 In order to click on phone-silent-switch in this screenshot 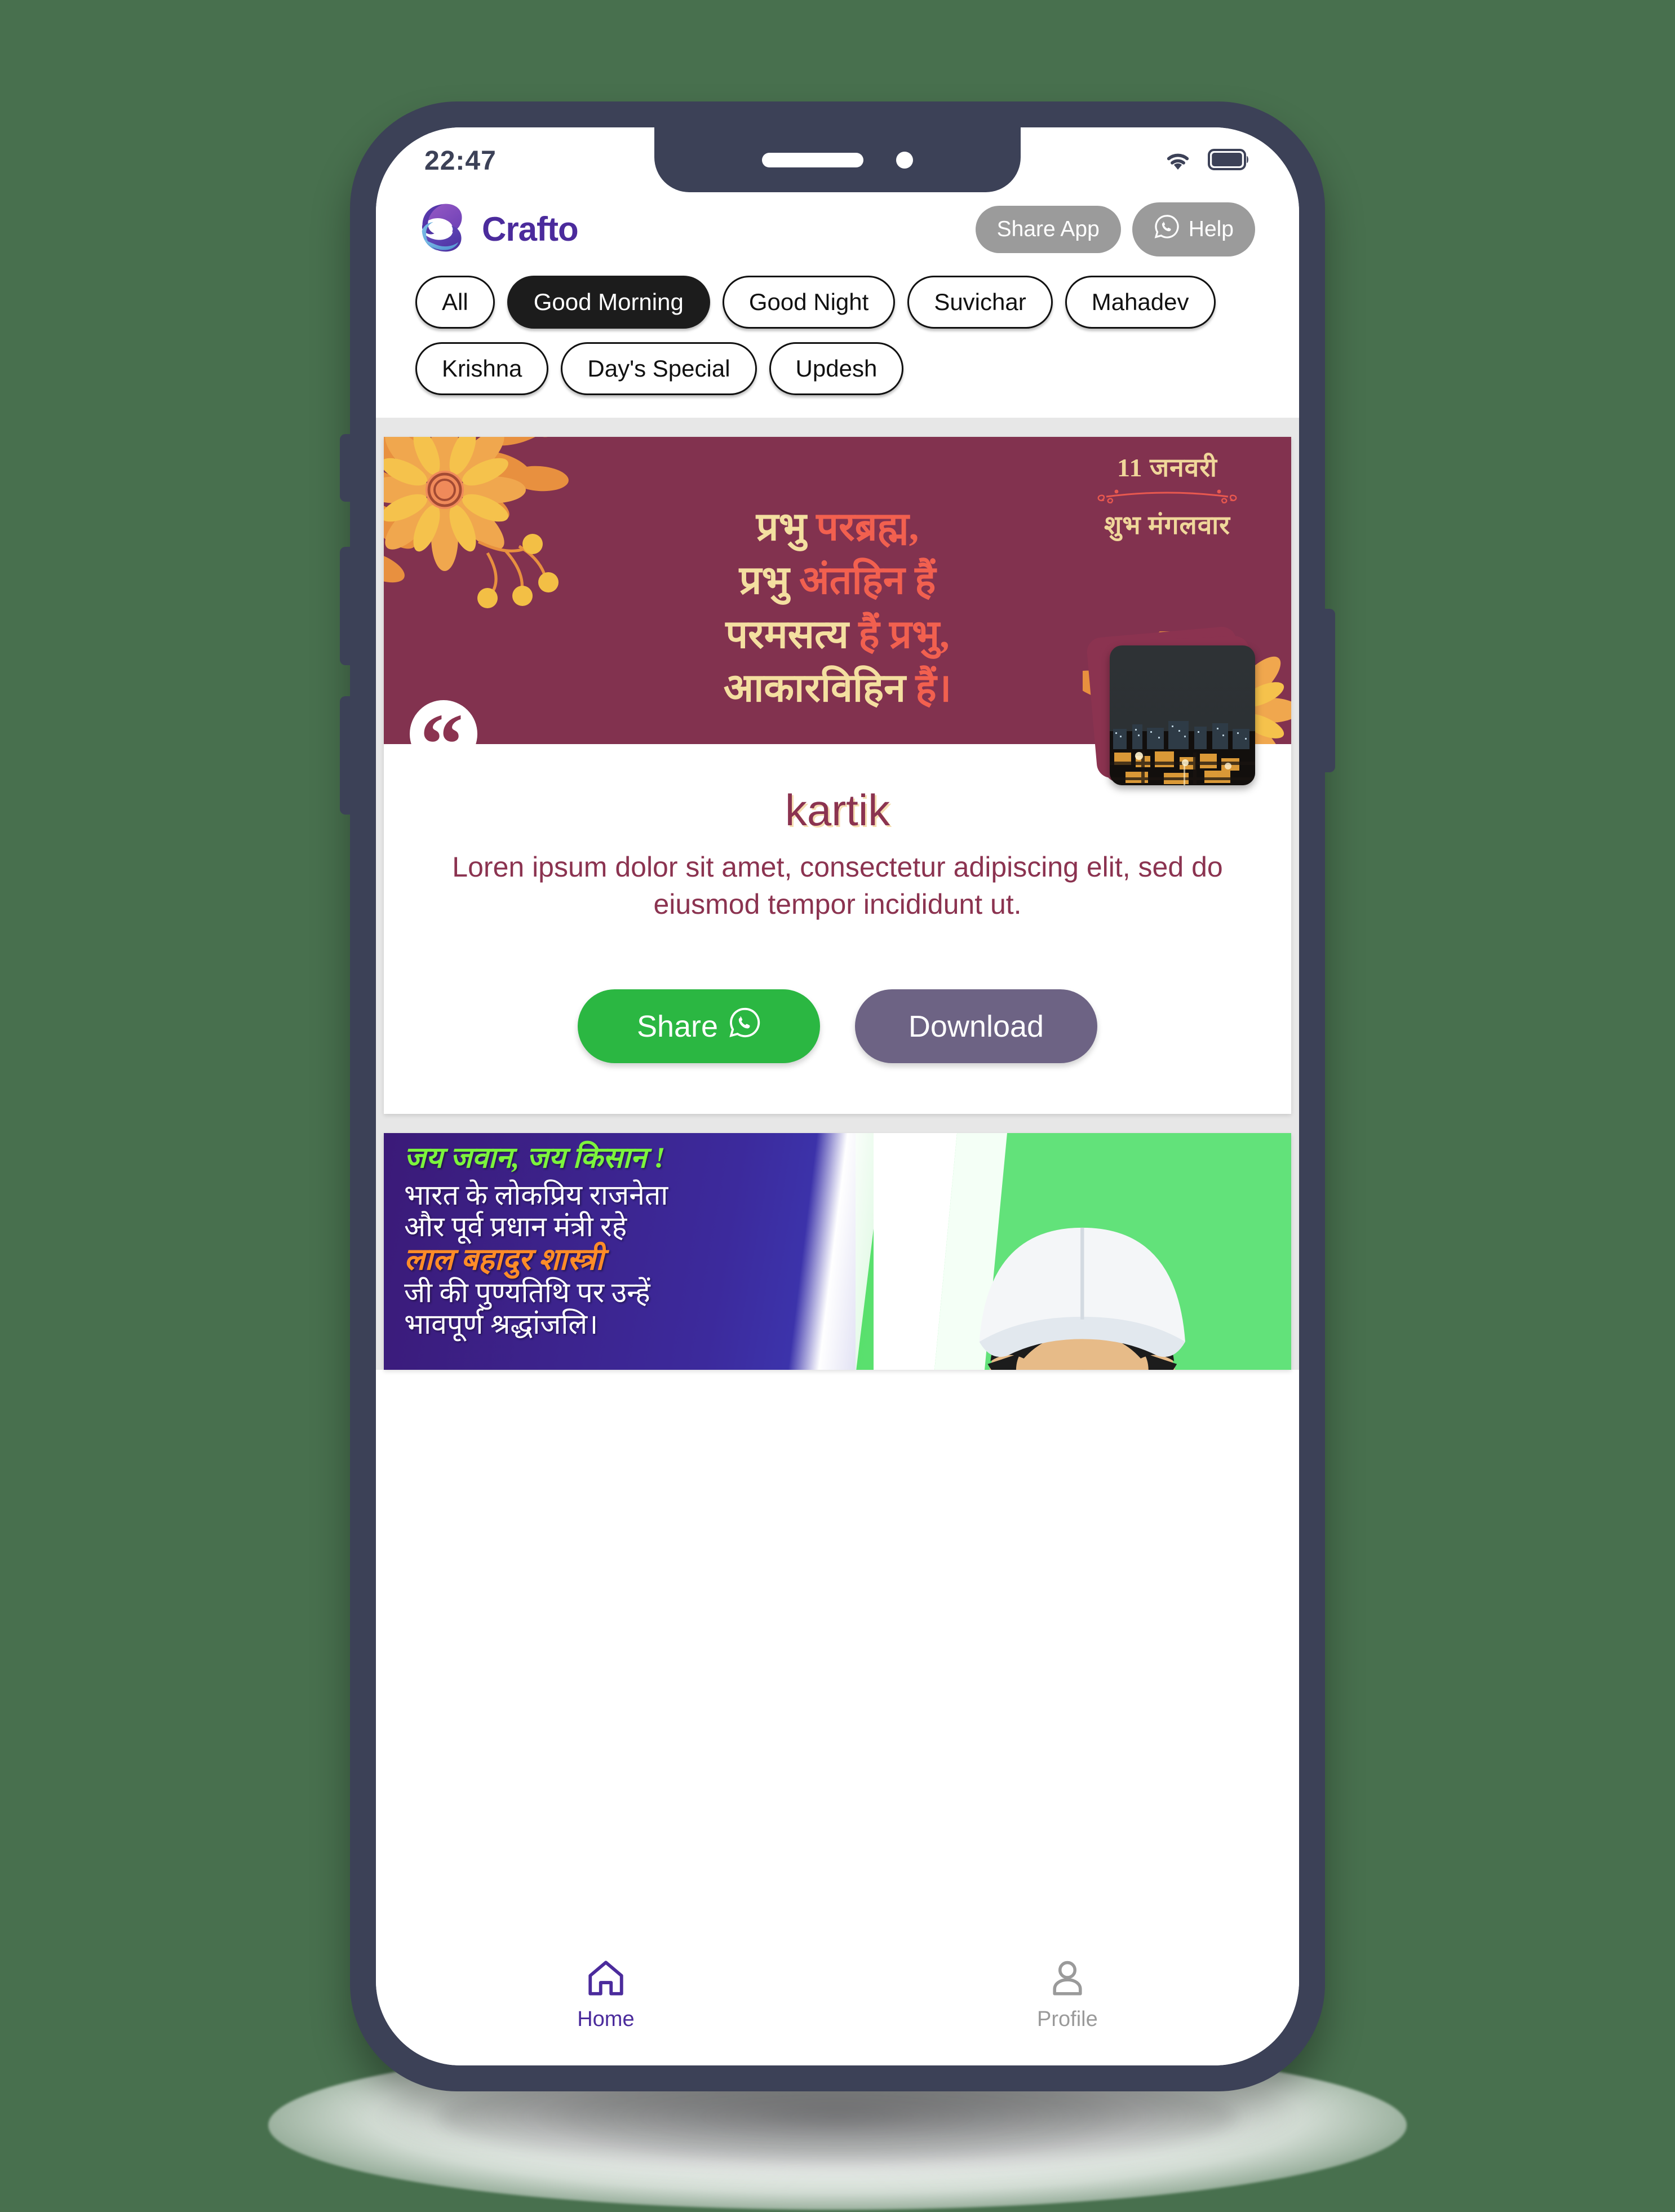, I will do `click(346, 468)`.